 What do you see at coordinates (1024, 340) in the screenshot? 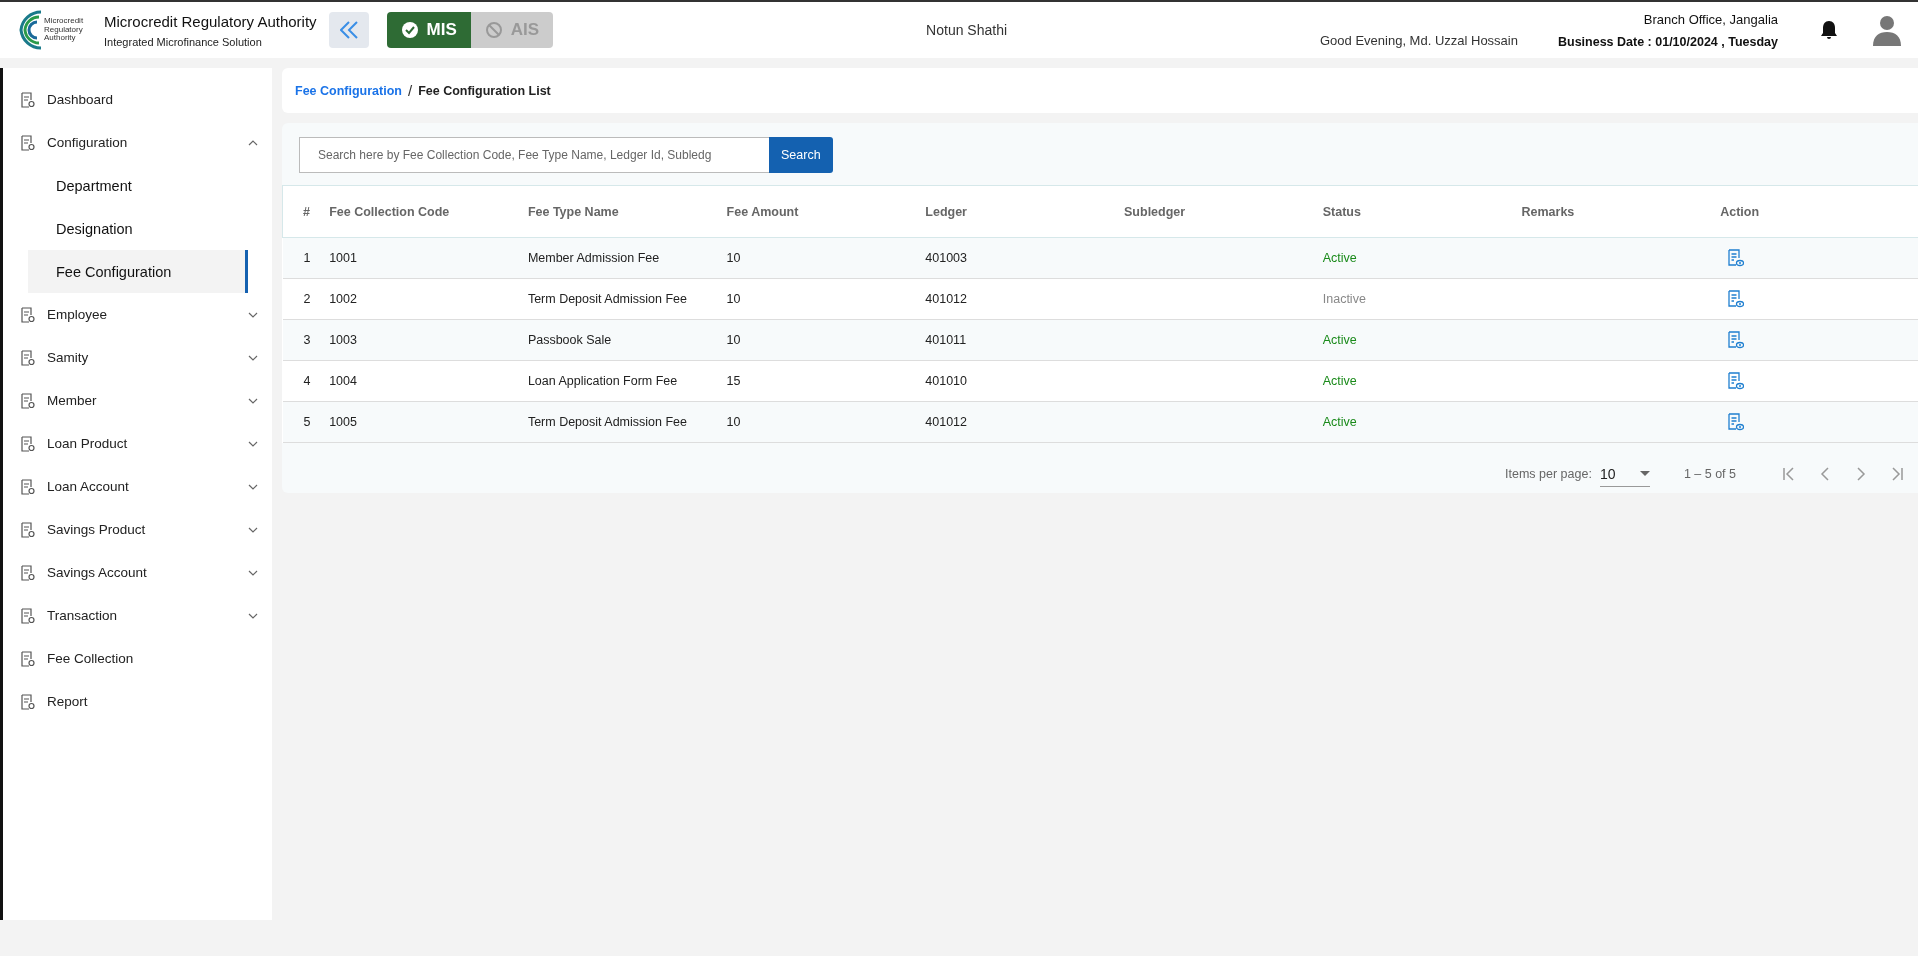
I see `table-cell: 401011` at bounding box center [1024, 340].